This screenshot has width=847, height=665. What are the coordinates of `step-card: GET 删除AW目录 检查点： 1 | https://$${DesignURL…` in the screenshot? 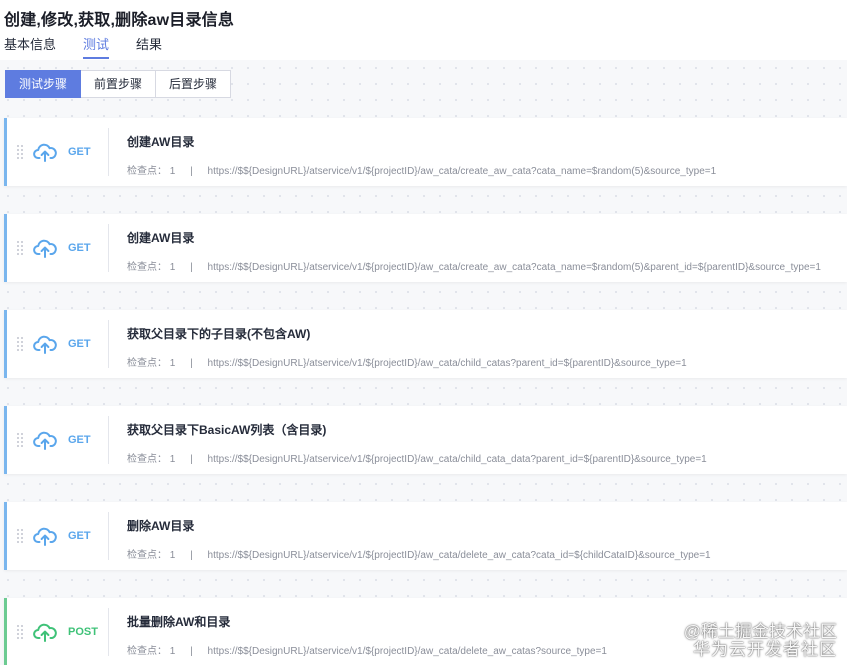 It's located at (425, 536).